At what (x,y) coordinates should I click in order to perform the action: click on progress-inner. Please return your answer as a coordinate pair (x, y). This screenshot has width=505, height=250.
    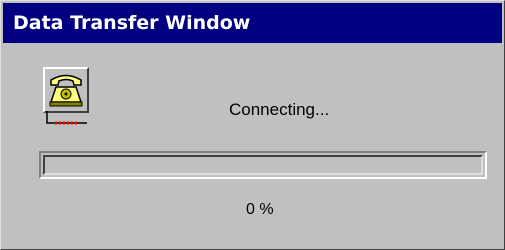
    Looking at the image, I should click on (263, 165).